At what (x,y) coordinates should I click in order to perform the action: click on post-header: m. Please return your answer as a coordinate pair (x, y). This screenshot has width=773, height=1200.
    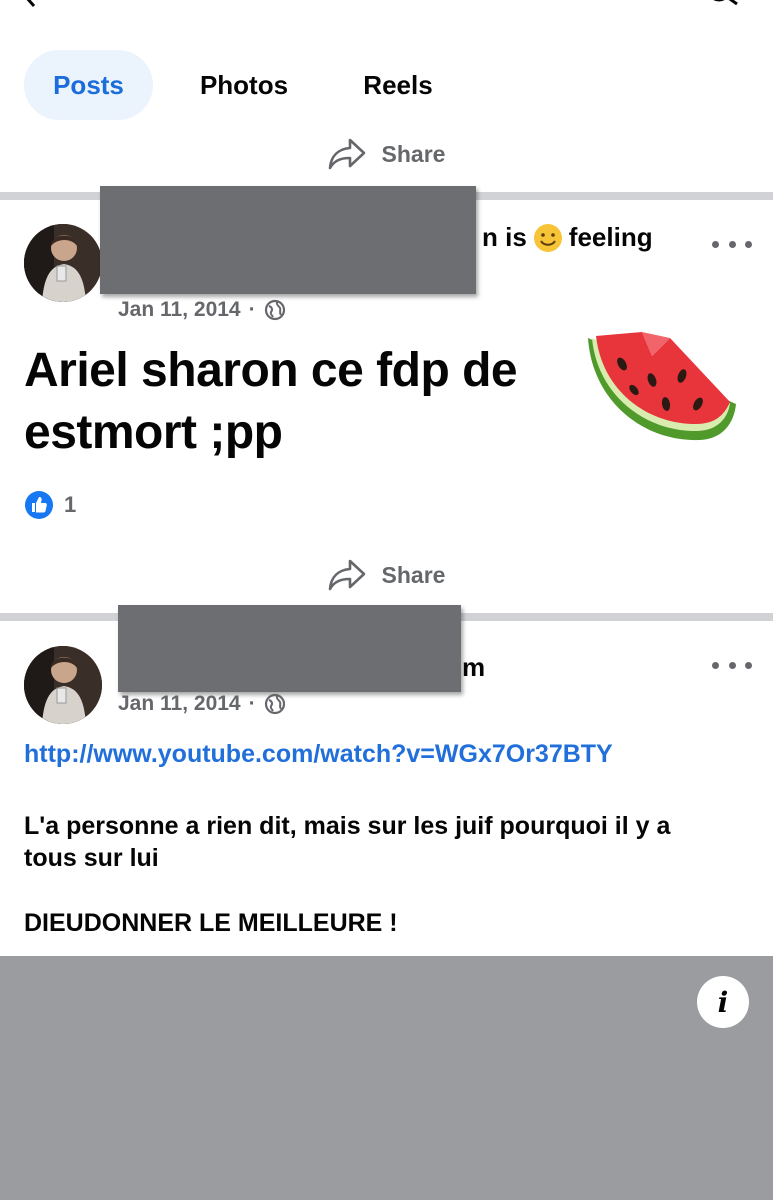
    Looking at the image, I should click on (473, 667).